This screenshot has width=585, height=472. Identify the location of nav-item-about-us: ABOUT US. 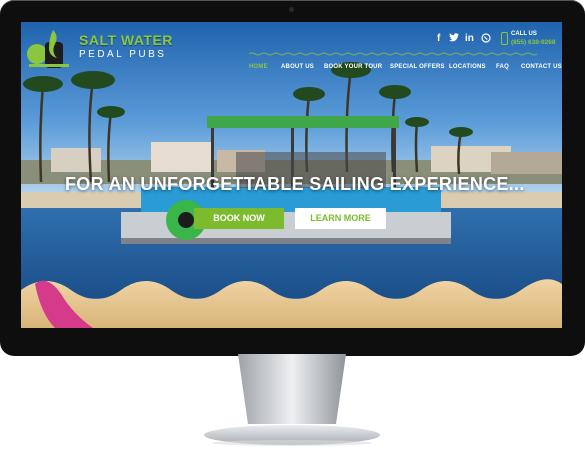
(297, 67).